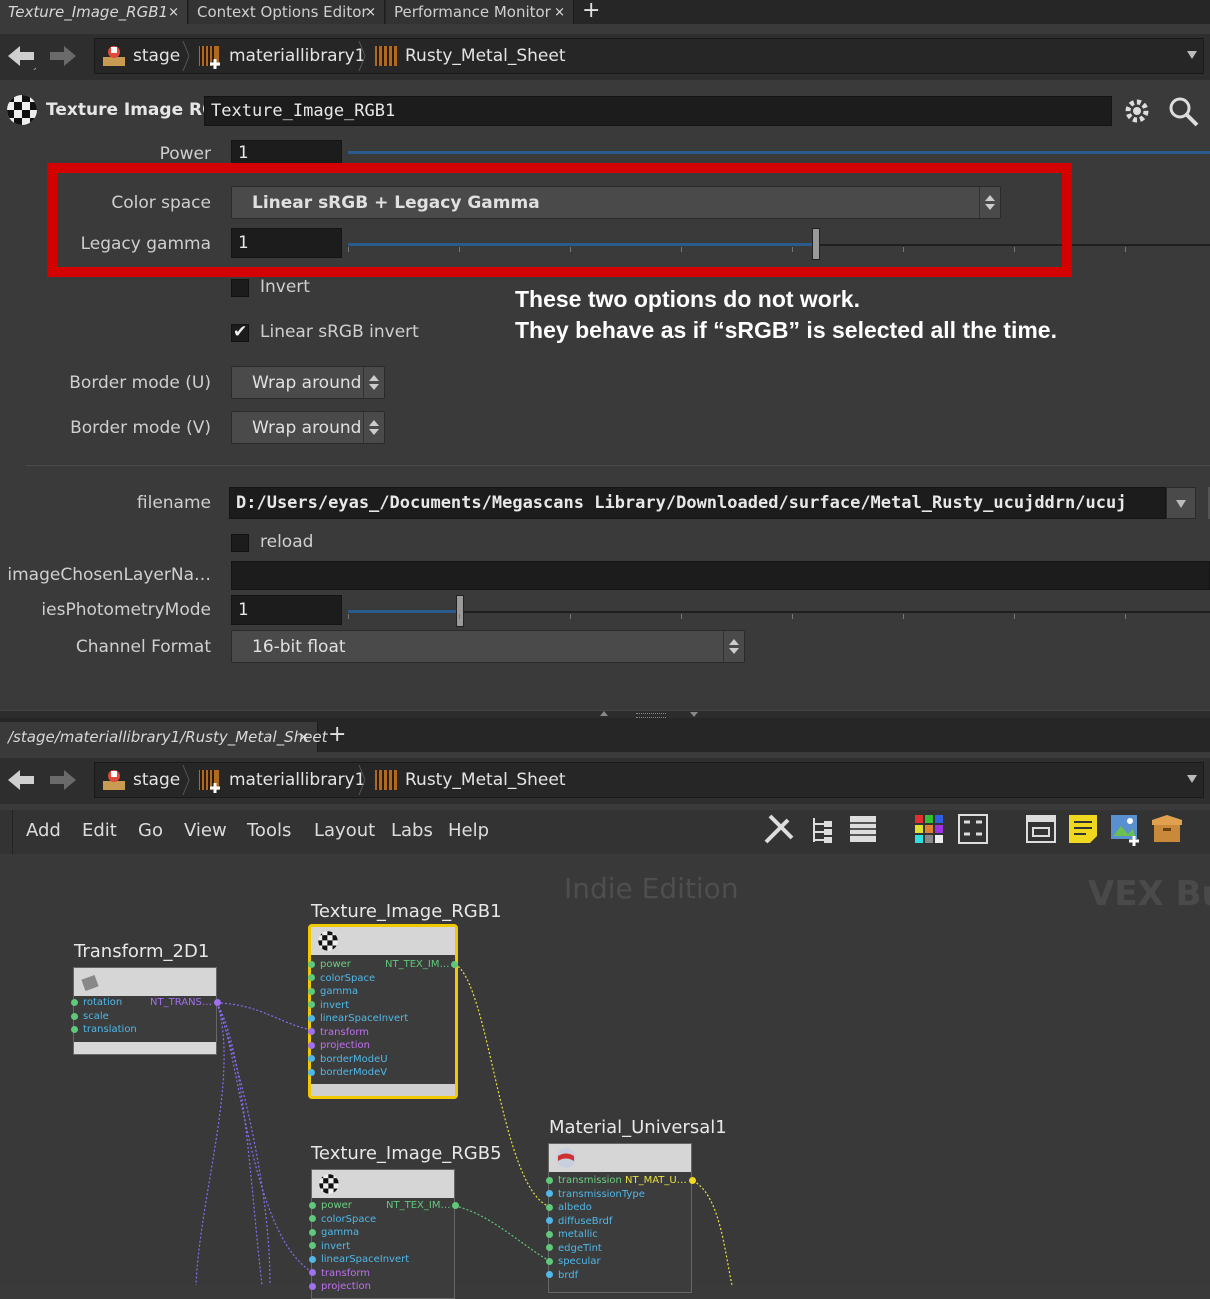  I want to click on network-box-icon, so click(1041, 829).